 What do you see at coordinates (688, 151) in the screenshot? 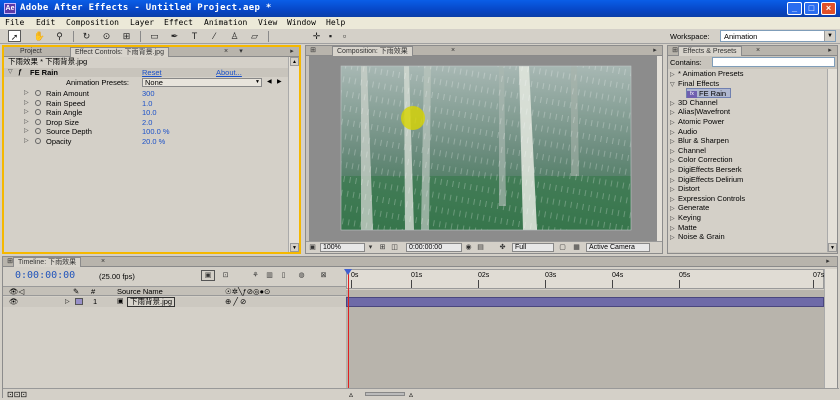
I see `effect-category: ▷ Channel` at bounding box center [688, 151].